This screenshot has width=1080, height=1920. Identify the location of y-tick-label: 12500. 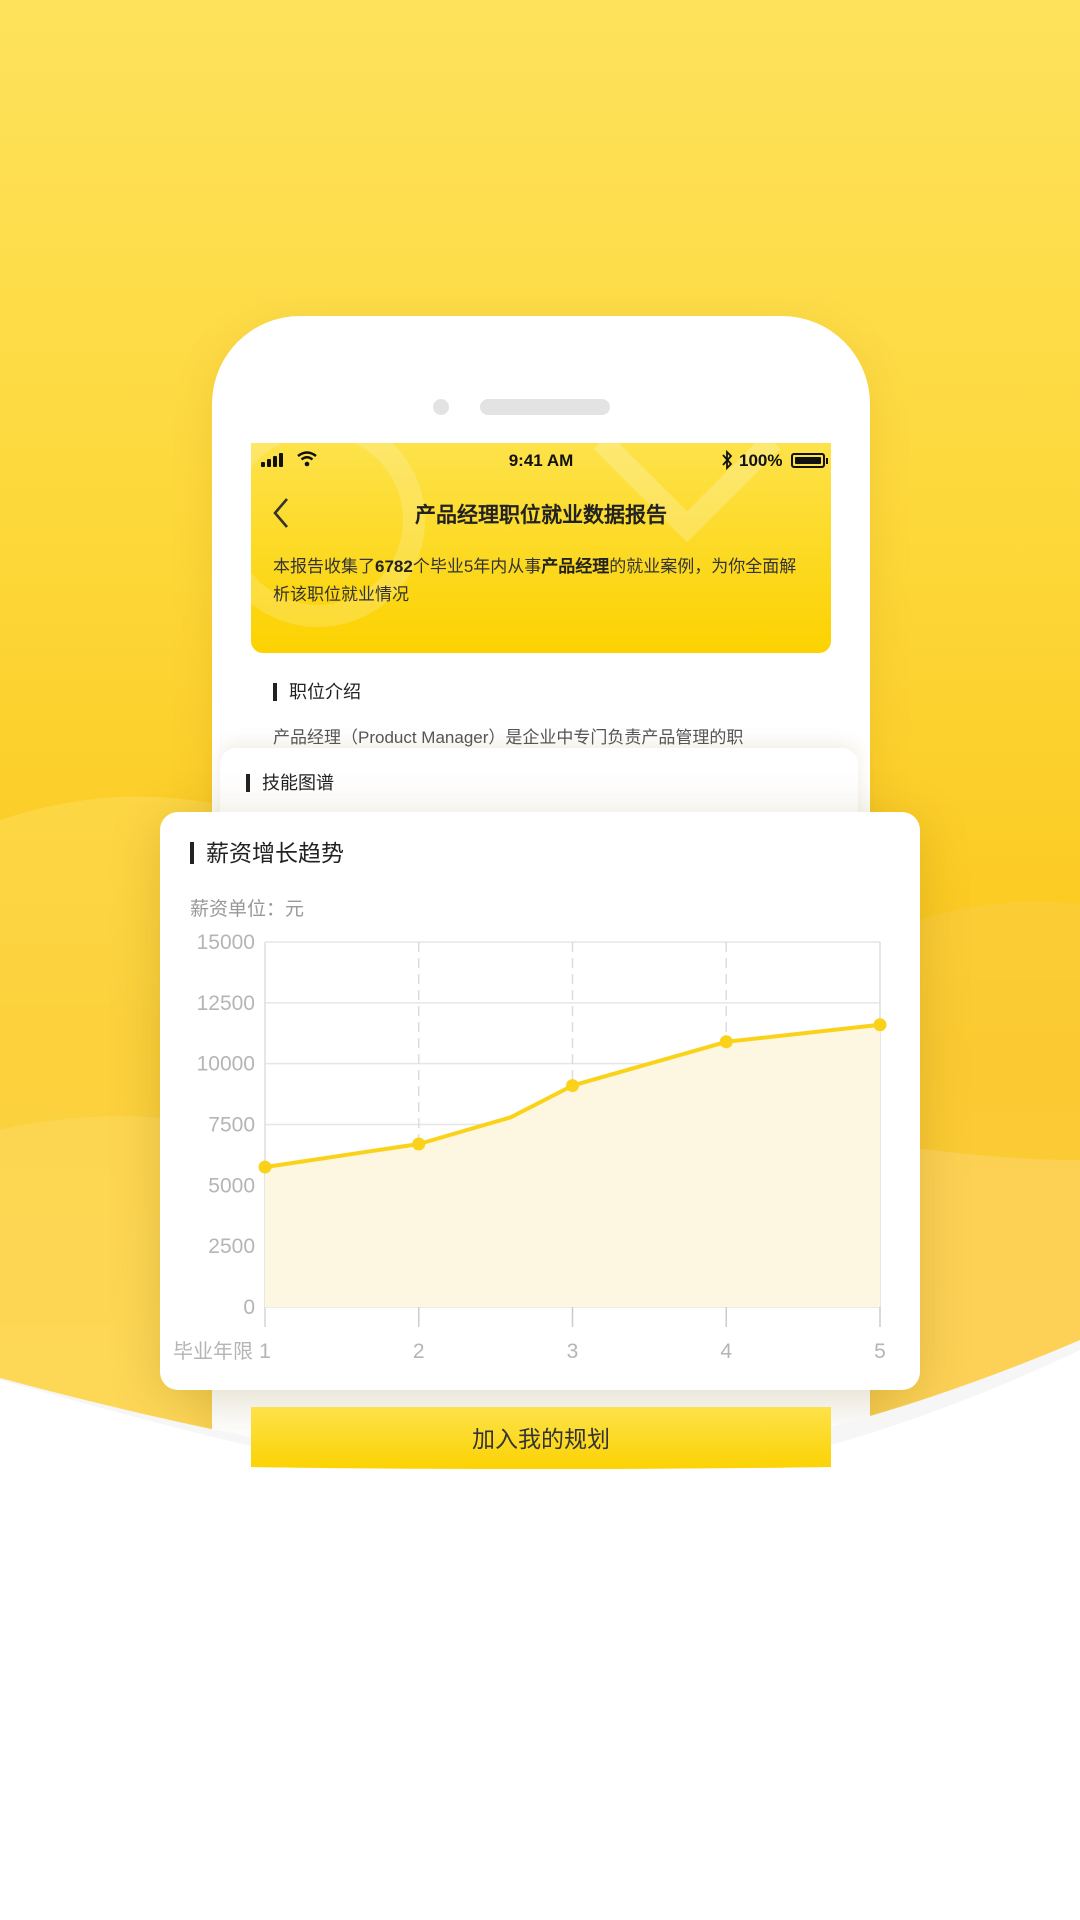
(226, 1003).